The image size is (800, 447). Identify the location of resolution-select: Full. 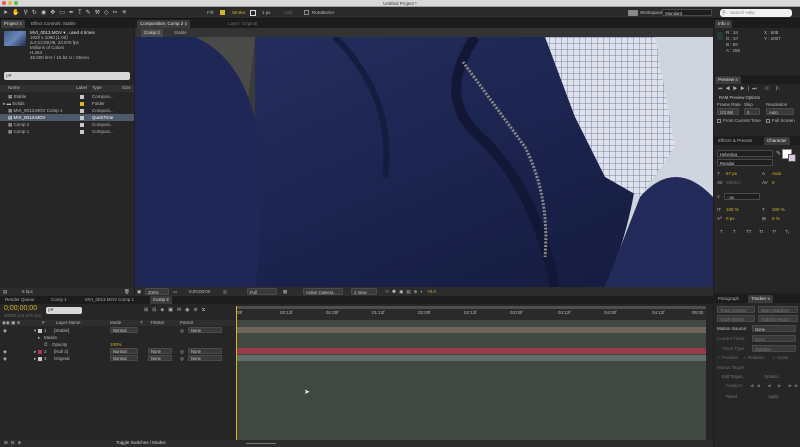
(262, 291).